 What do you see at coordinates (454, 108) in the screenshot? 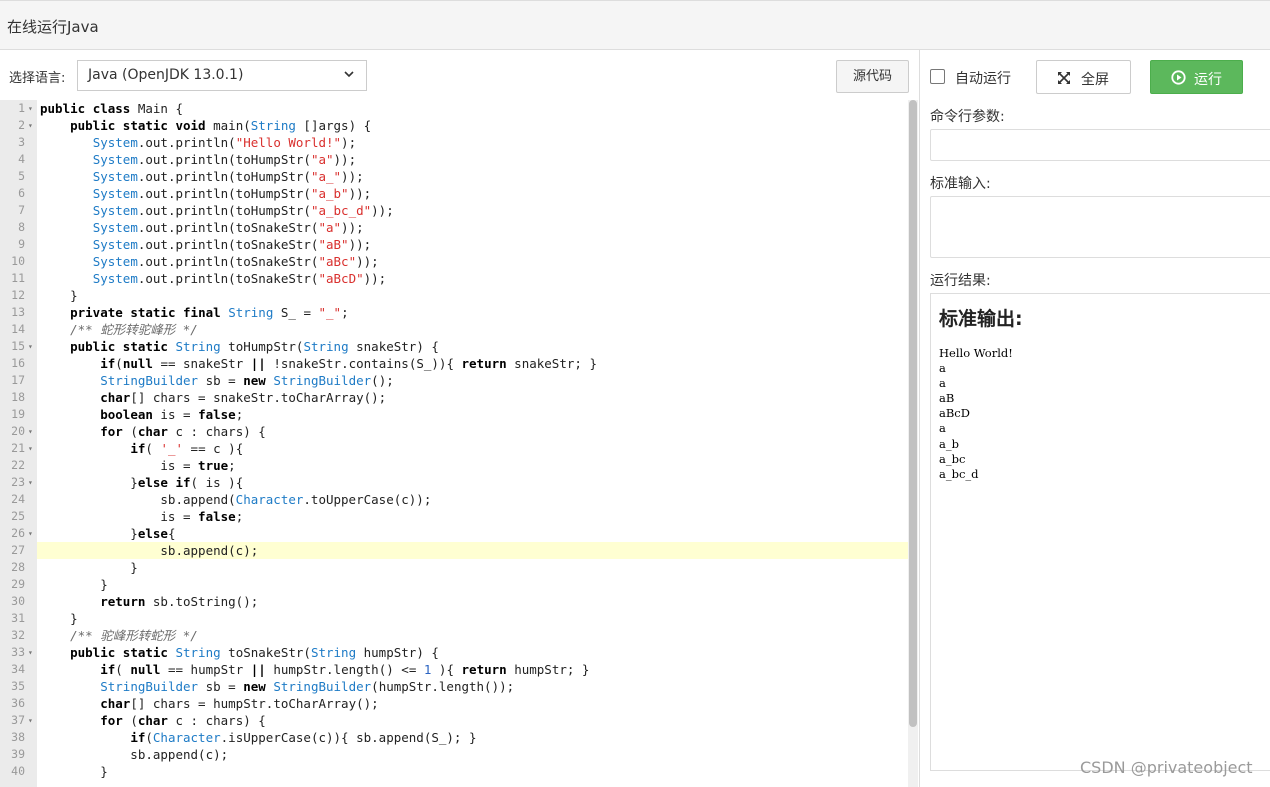
I see `code-line: 1 ▾ public class Main {` at bounding box center [454, 108].